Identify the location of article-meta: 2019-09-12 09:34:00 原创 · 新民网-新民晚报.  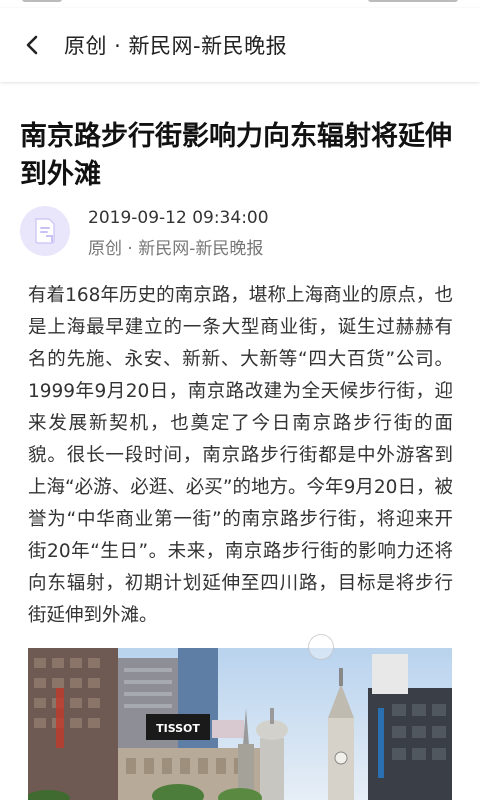
(240, 234).